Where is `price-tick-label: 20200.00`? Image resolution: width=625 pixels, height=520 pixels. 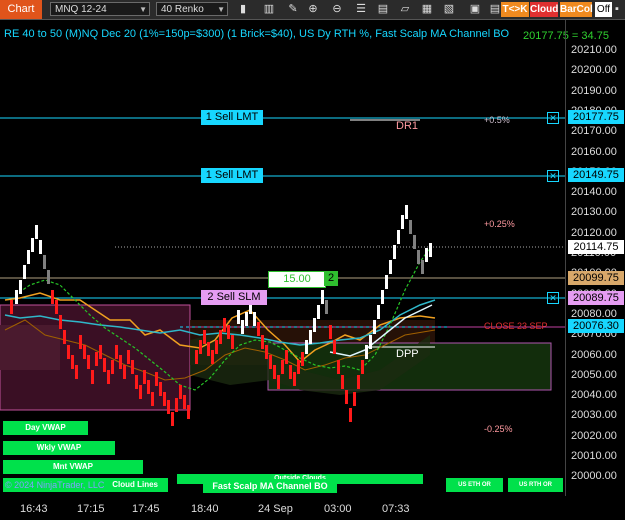
price-tick-label: 20200.00 is located at coordinates (594, 70).